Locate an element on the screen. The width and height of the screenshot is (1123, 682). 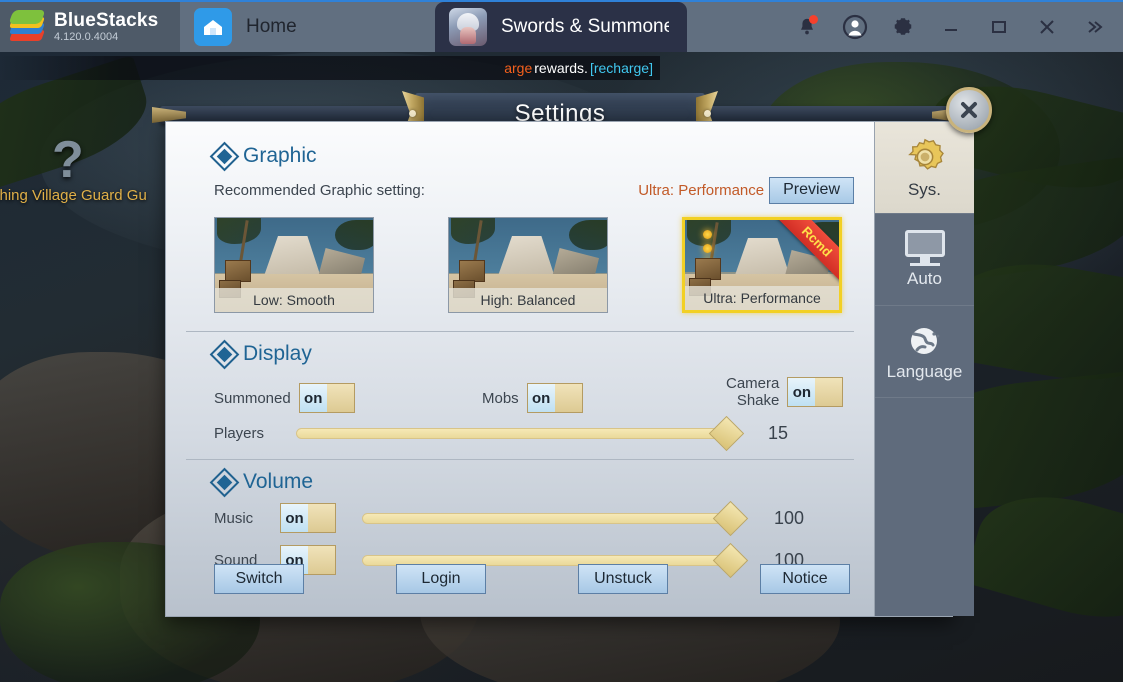
graphic-option-label: Ultra: Performance is located at coordinates (762, 298).